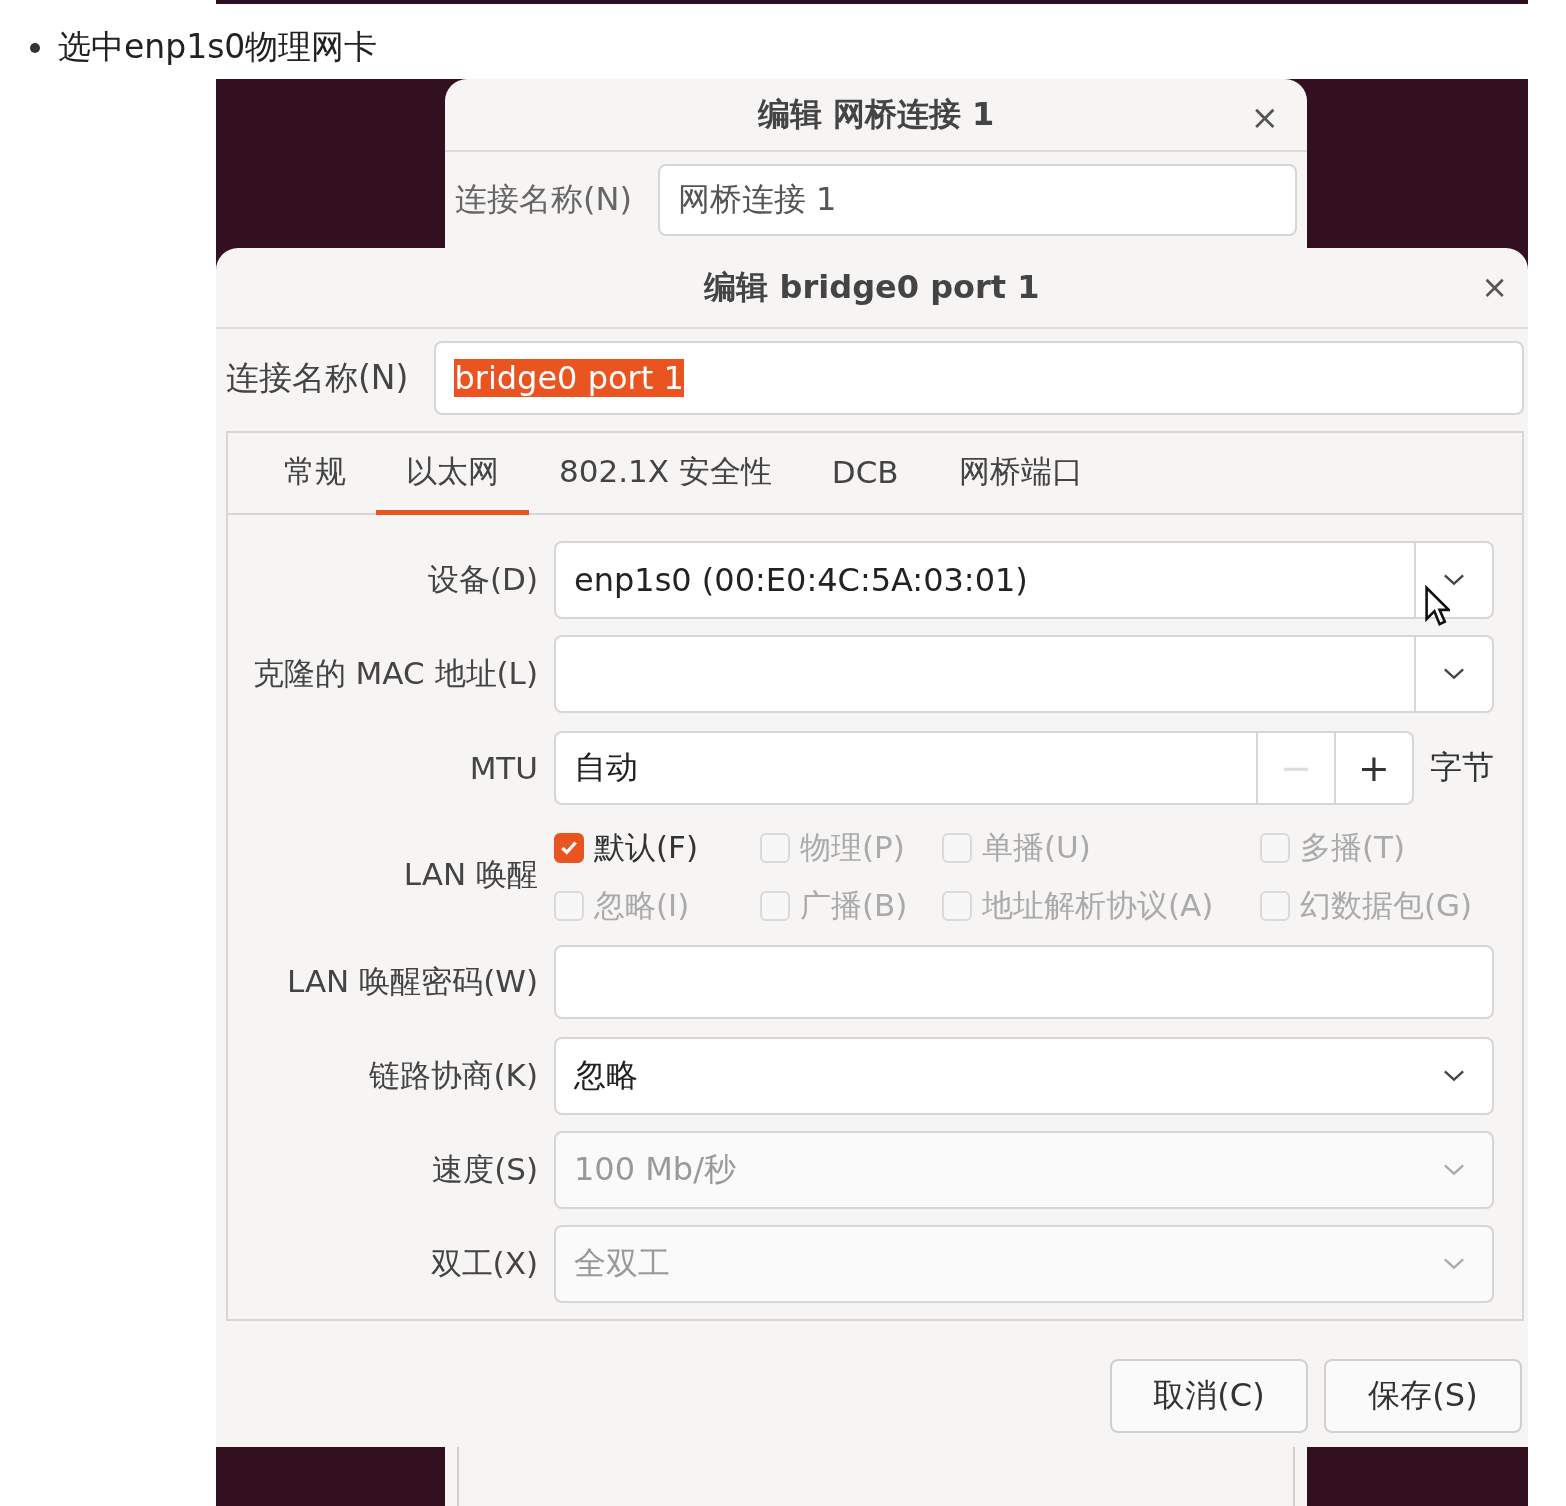  What do you see at coordinates (1098, 905) in the screenshot?
I see `checkbox-label: 地址解析协议(A)` at bounding box center [1098, 905].